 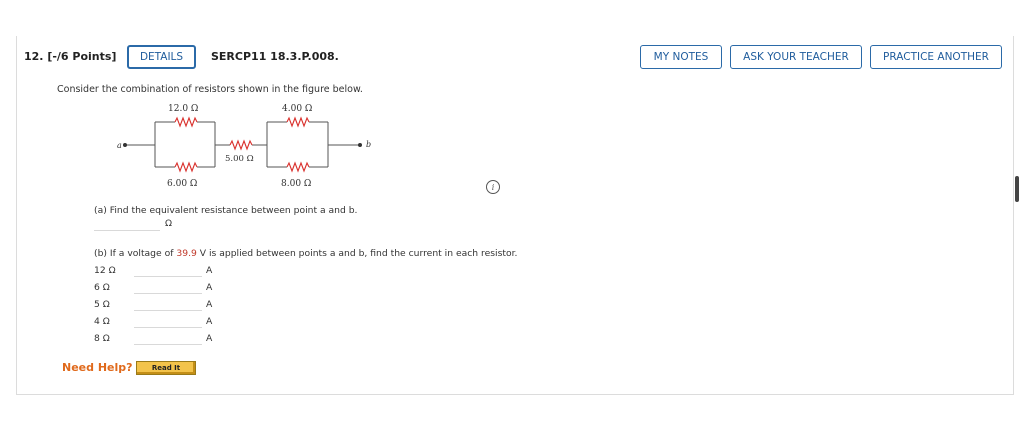 What do you see at coordinates (209, 304) in the screenshot?
I see `current-unit-5: A` at bounding box center [209, 304].